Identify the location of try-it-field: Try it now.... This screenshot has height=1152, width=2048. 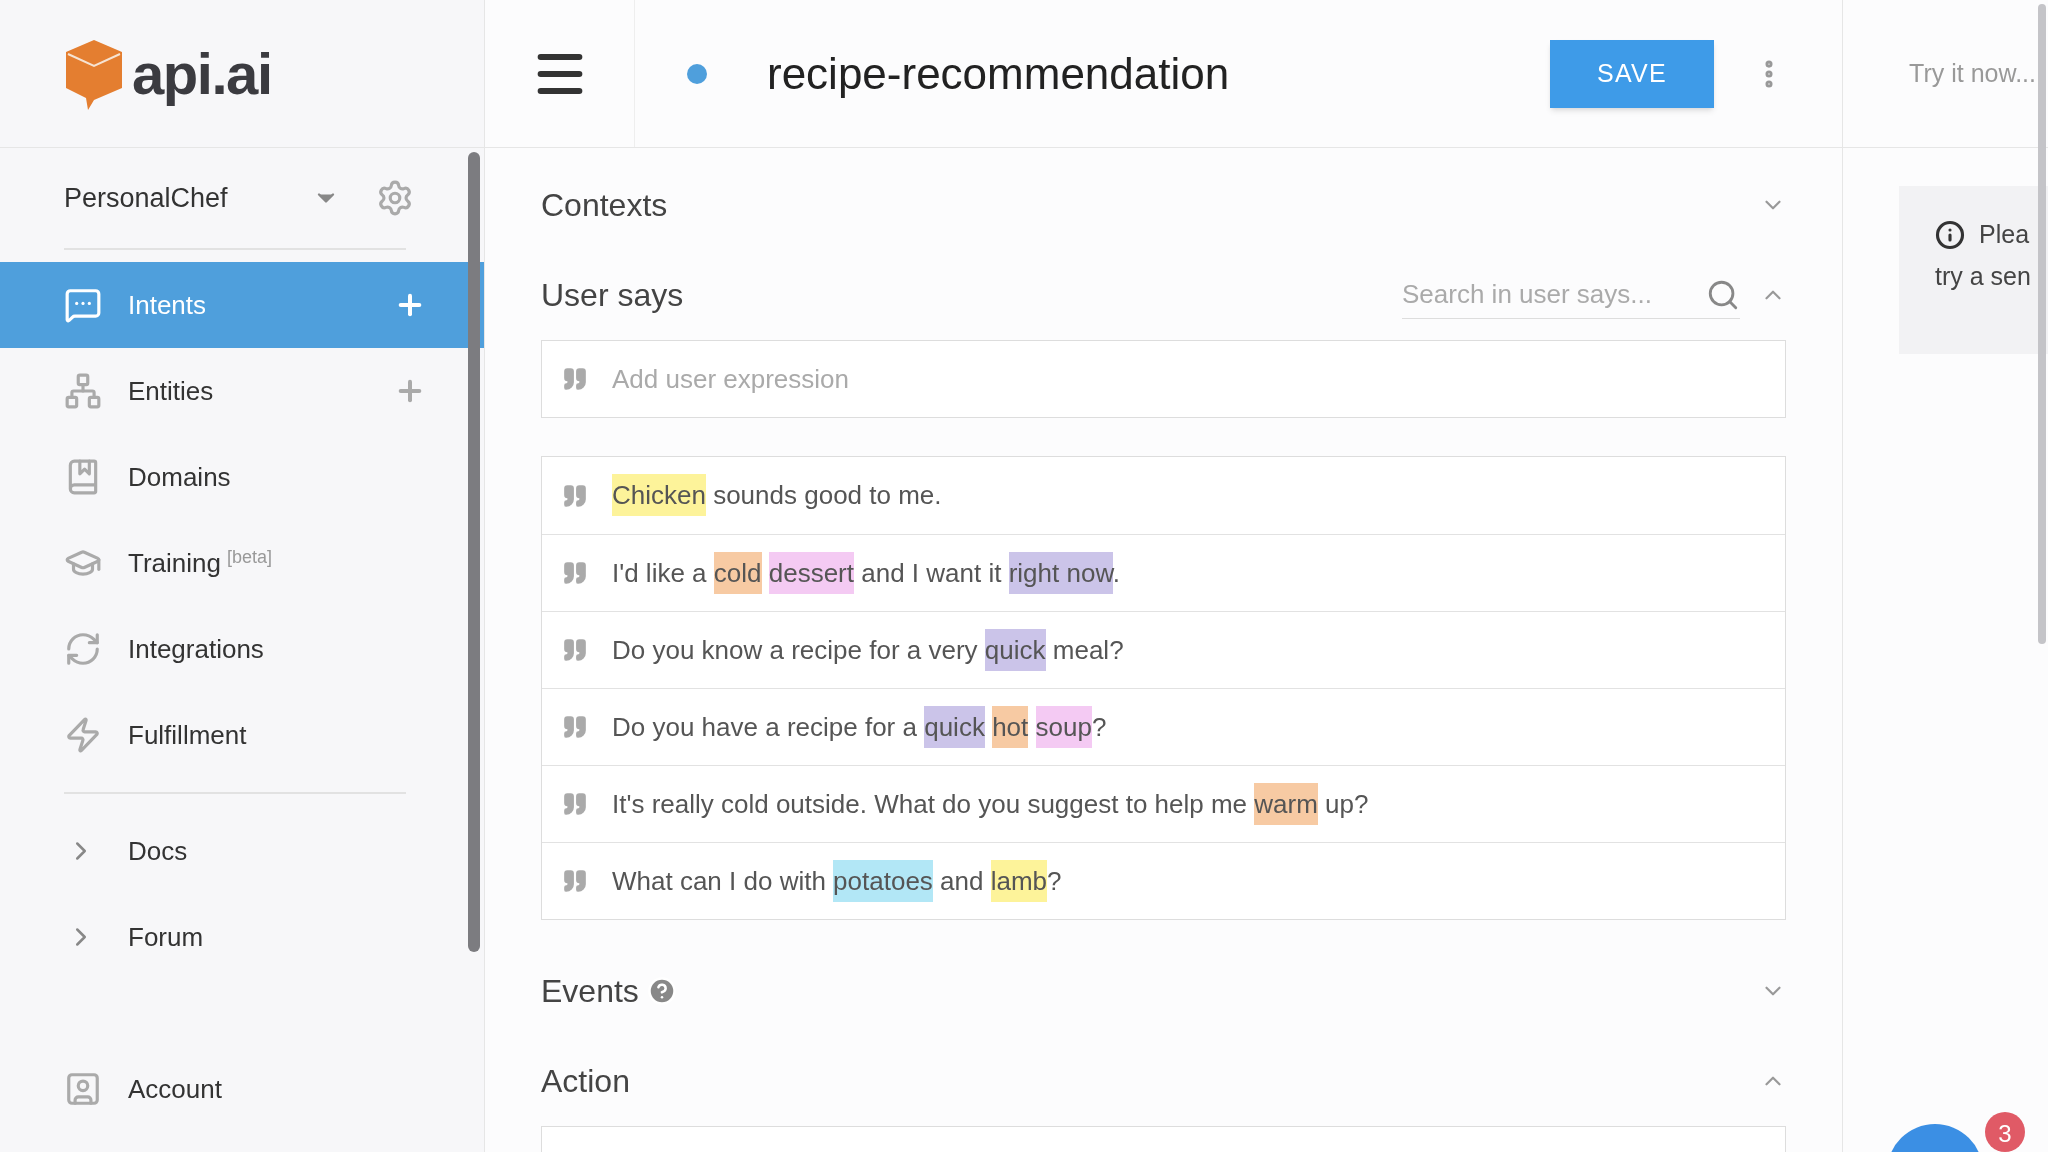
(1961, 73).